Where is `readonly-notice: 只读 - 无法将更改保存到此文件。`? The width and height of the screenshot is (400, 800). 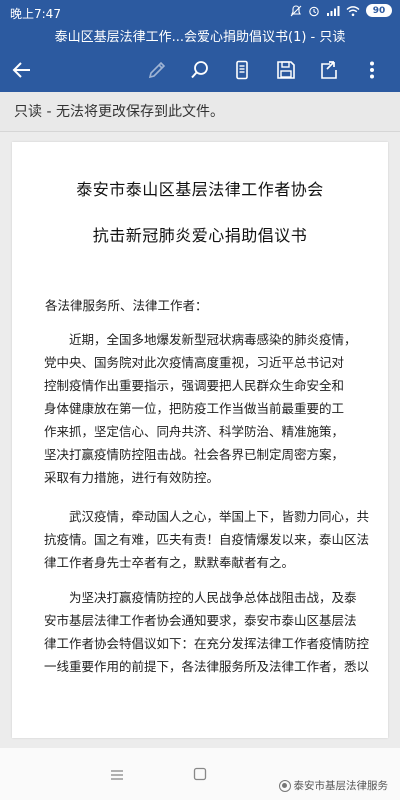
readonly-notice: 只读 - 无法将更改保存到此文件。 is located at coordinates (200, 112).